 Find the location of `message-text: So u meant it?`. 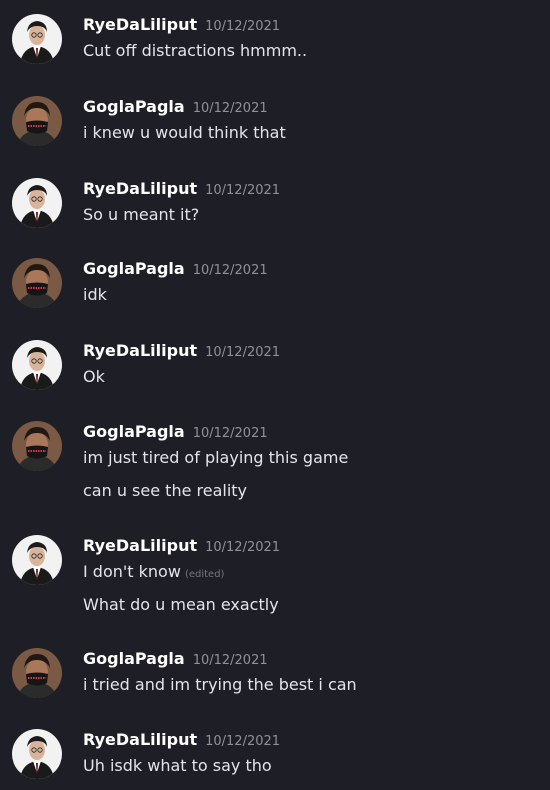

message-text: So u meant it? is located at coordinates (141, 214).